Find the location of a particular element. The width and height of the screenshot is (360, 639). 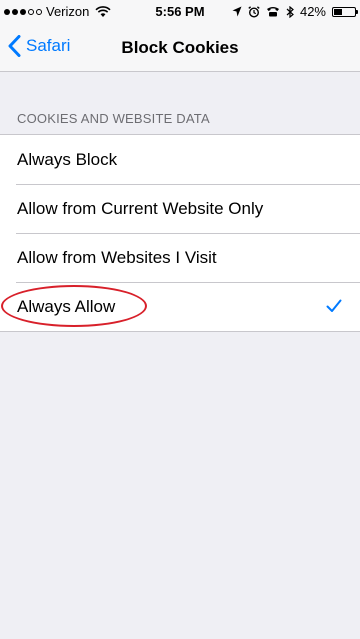

status-bar: Verizon 5:56 PM 42% is located at coordinates (180, 12).